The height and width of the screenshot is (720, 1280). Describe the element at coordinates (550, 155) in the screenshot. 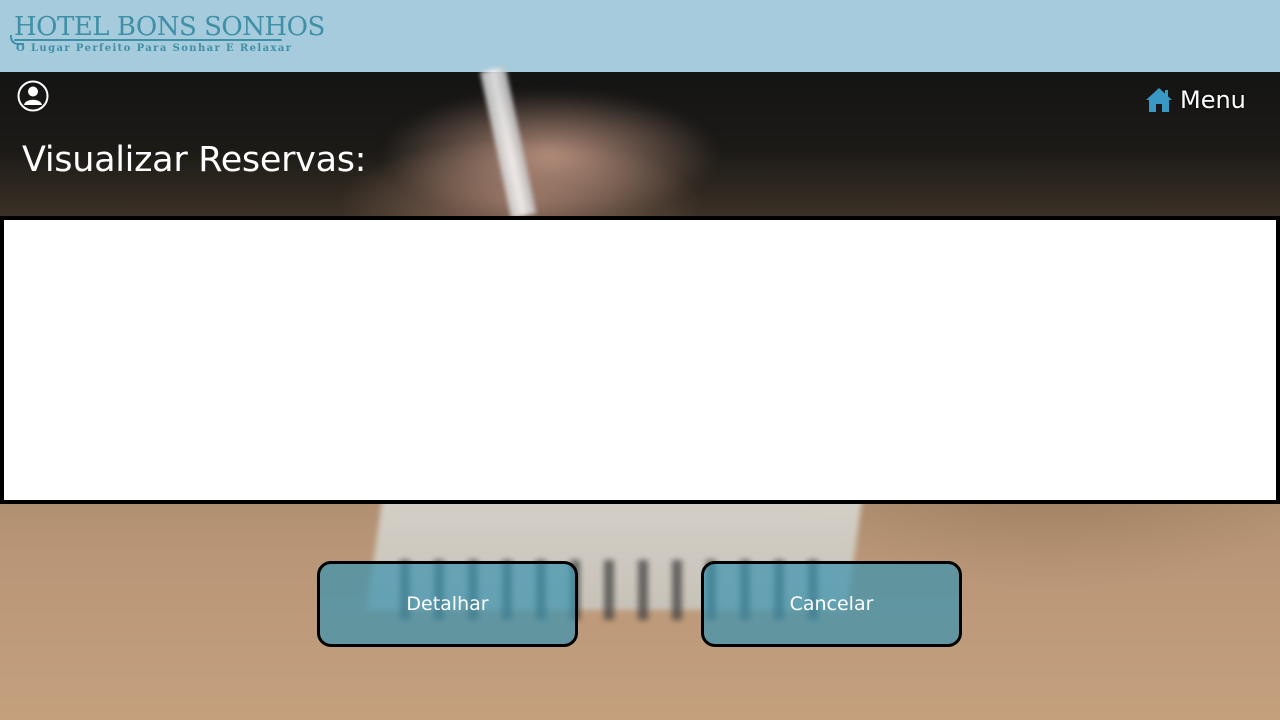

I see `background-hand` at that location.